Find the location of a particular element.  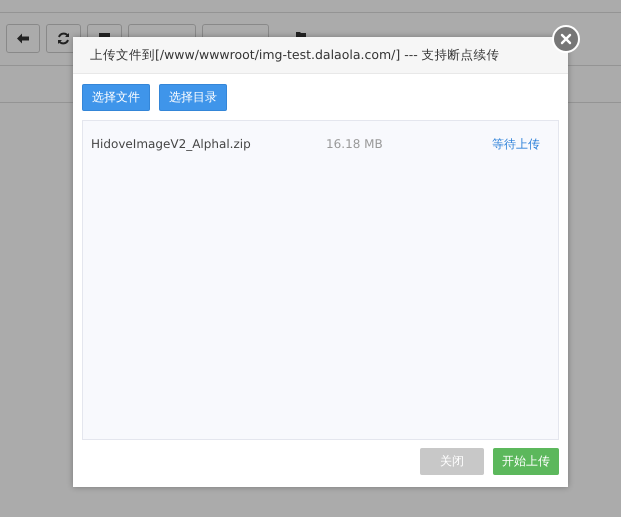

upload-status: 等待上传 is located at coordinates (516, 144).